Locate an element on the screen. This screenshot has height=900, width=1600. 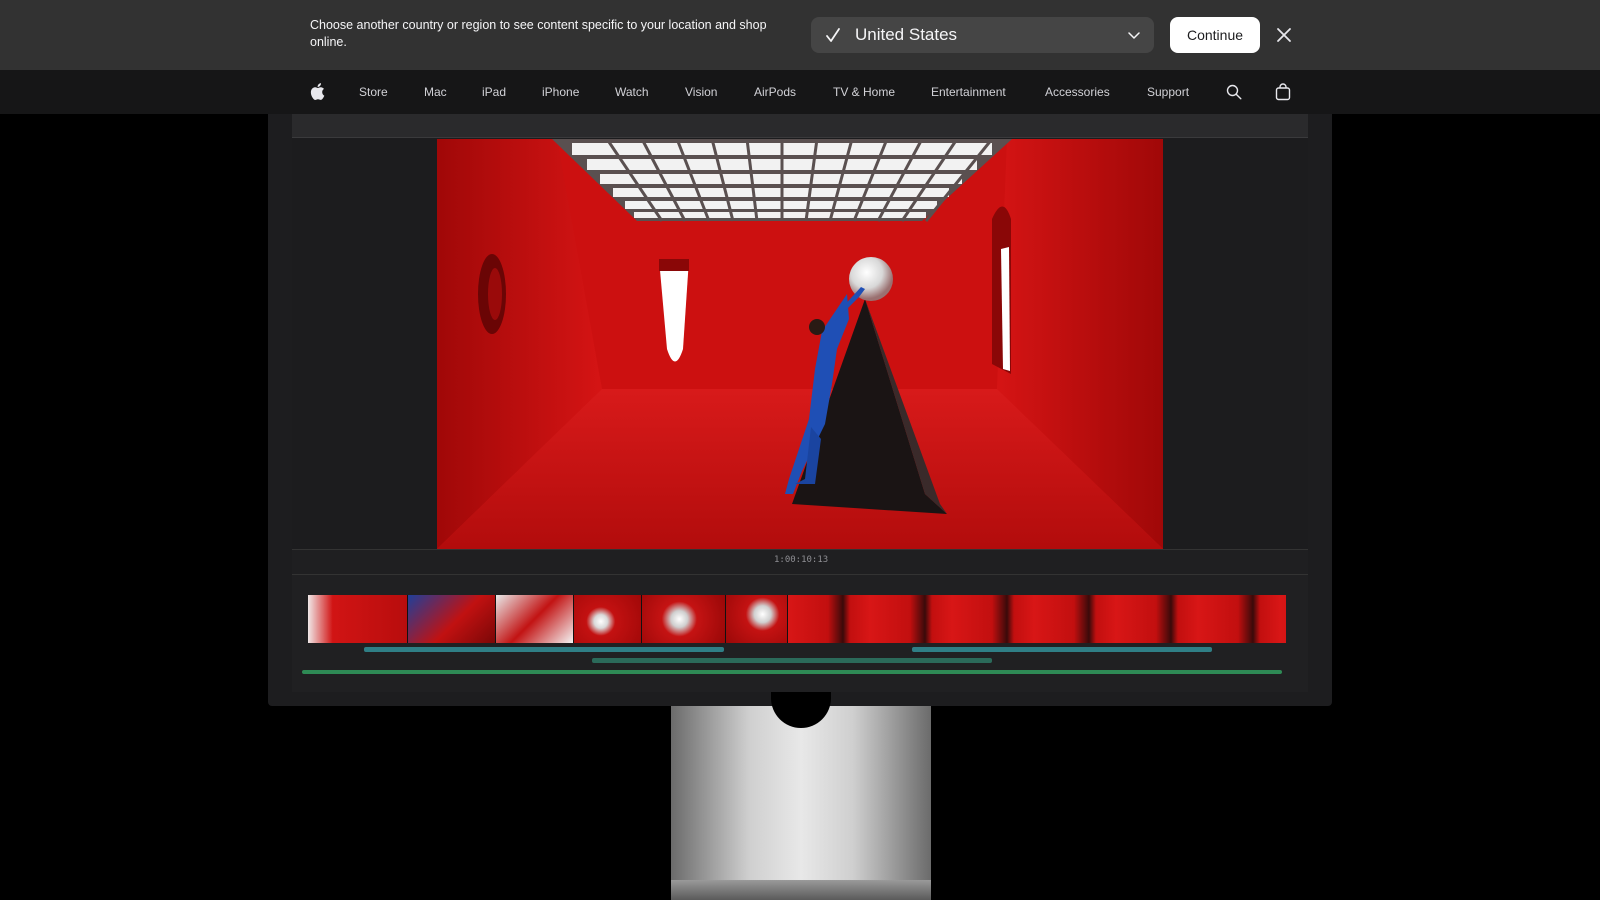
nav-item-iphone: iPhone is located at coordinates (560, 92).